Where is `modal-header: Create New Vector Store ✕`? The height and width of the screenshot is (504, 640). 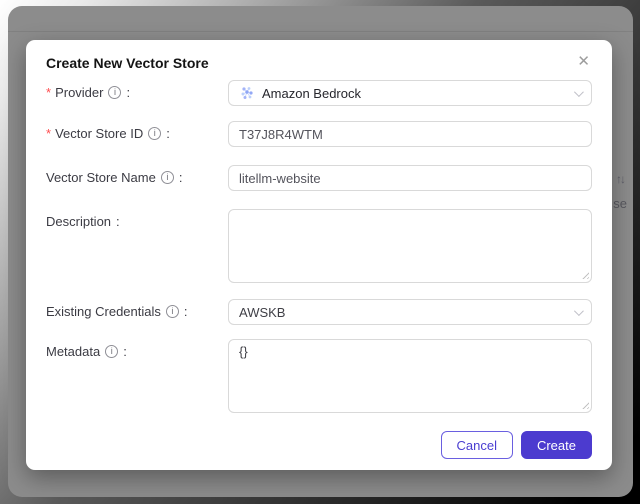
modal-header: Create New Vector Store ✕ is located at coordinates (319, 63).